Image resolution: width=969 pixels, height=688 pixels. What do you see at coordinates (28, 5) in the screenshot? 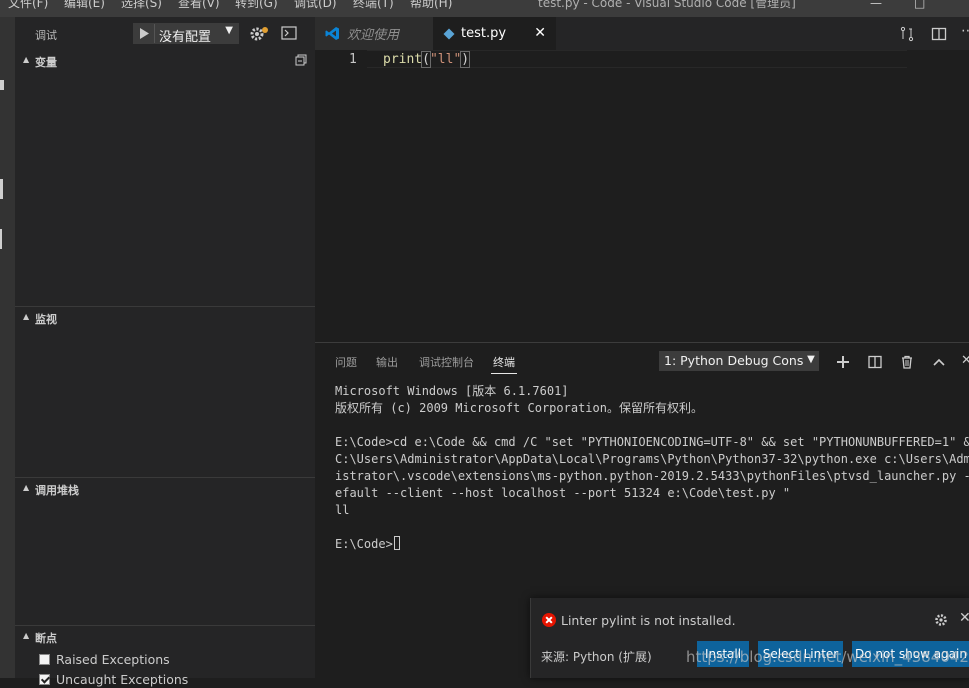
I see `menu-file: 文件(F)` at bounding box center [28, 5].